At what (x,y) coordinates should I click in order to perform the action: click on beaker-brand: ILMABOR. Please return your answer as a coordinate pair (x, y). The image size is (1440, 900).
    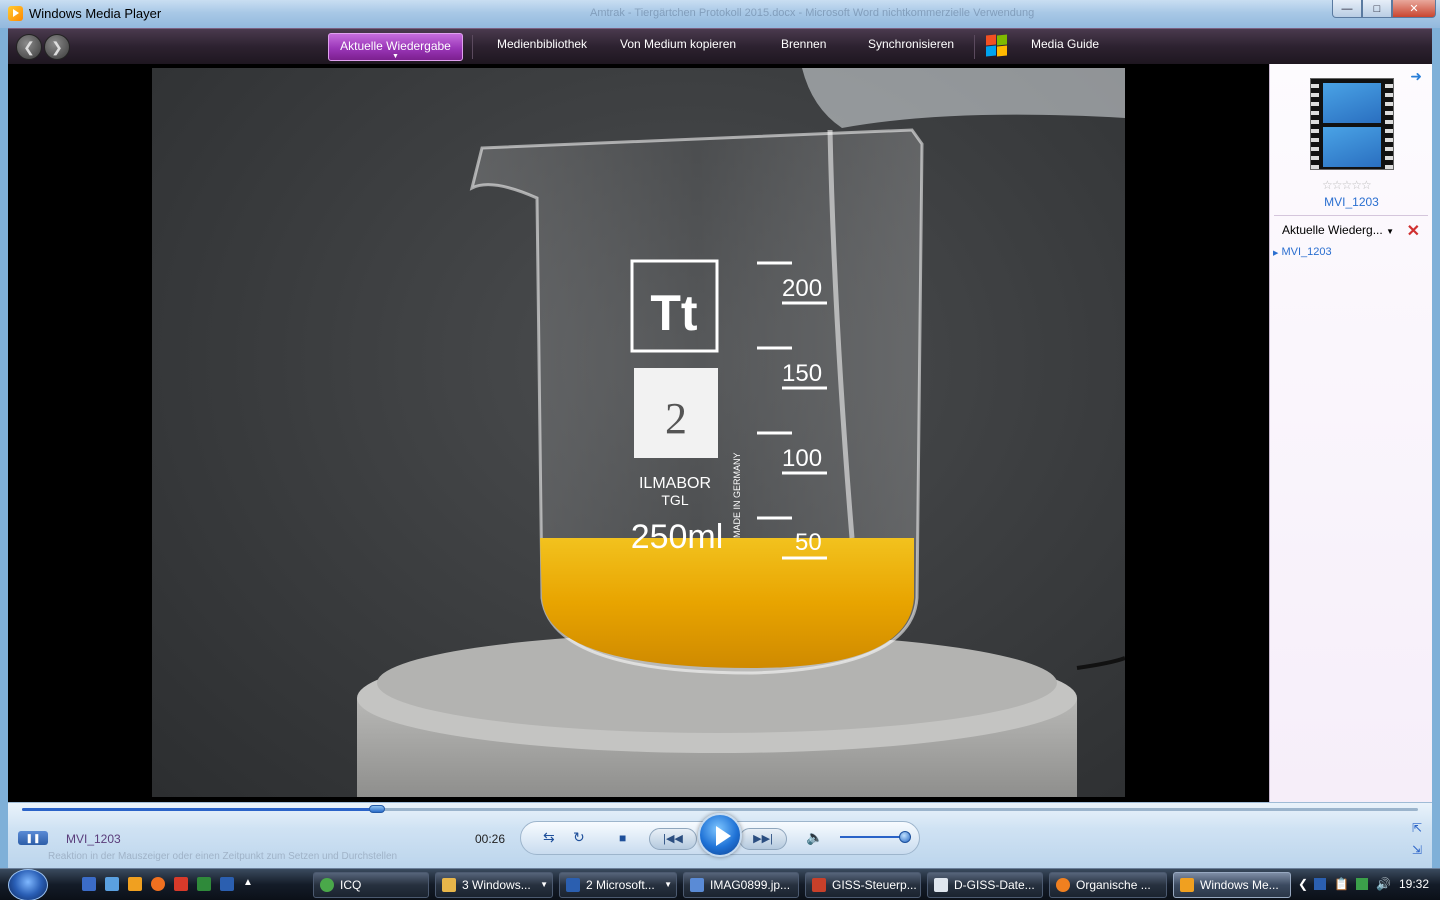
    Looking at the image, I should click on (675, 483).